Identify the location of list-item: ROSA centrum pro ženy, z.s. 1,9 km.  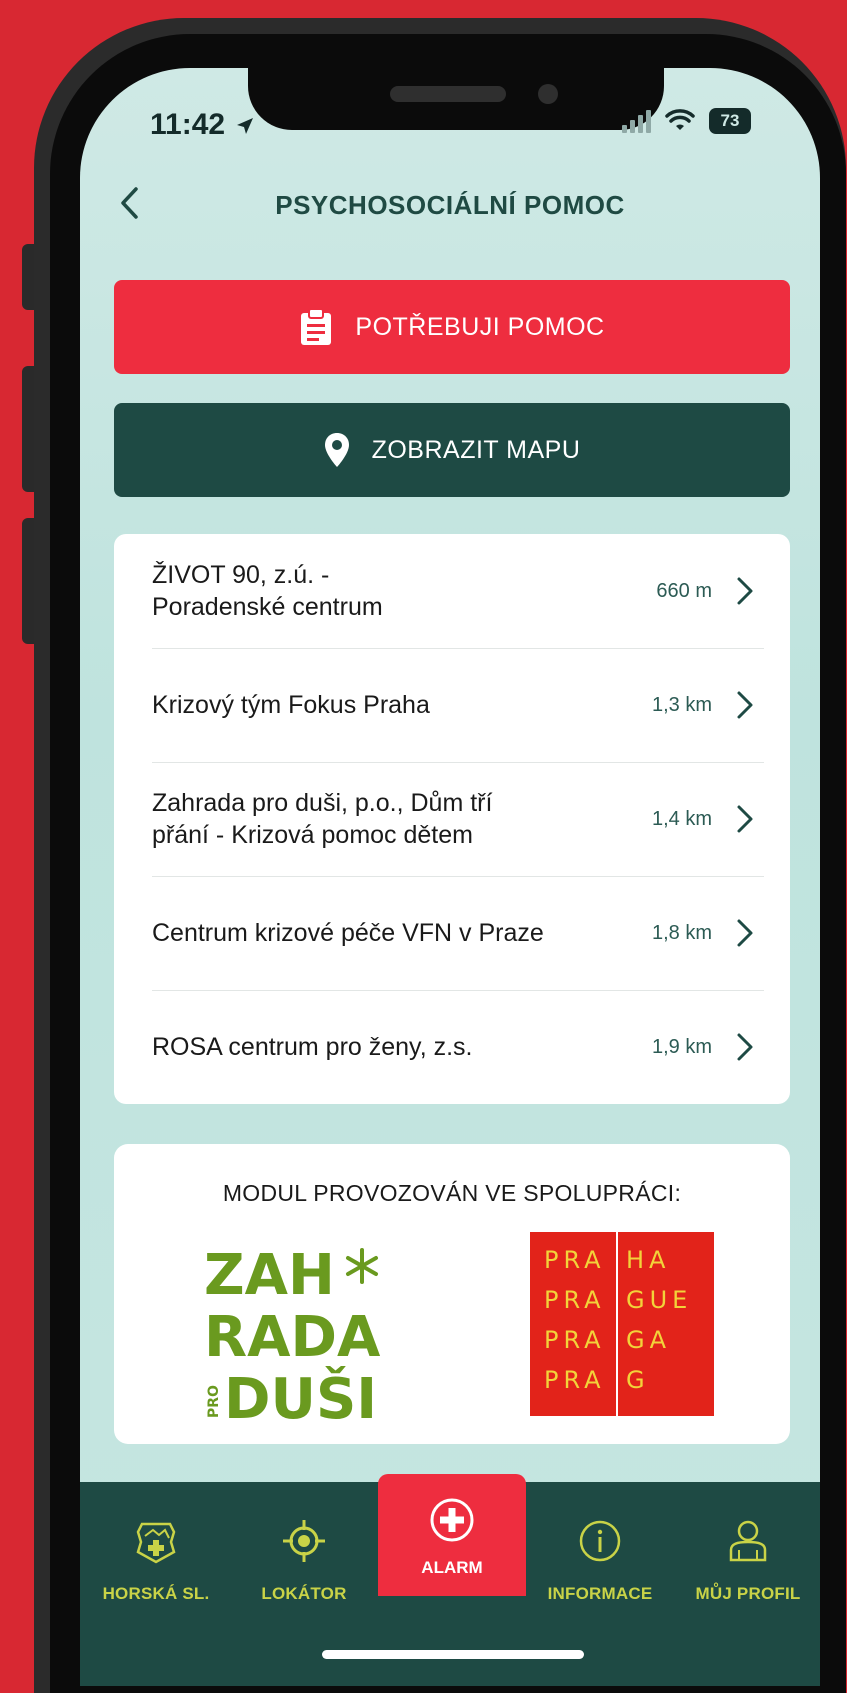
(452, 1047).